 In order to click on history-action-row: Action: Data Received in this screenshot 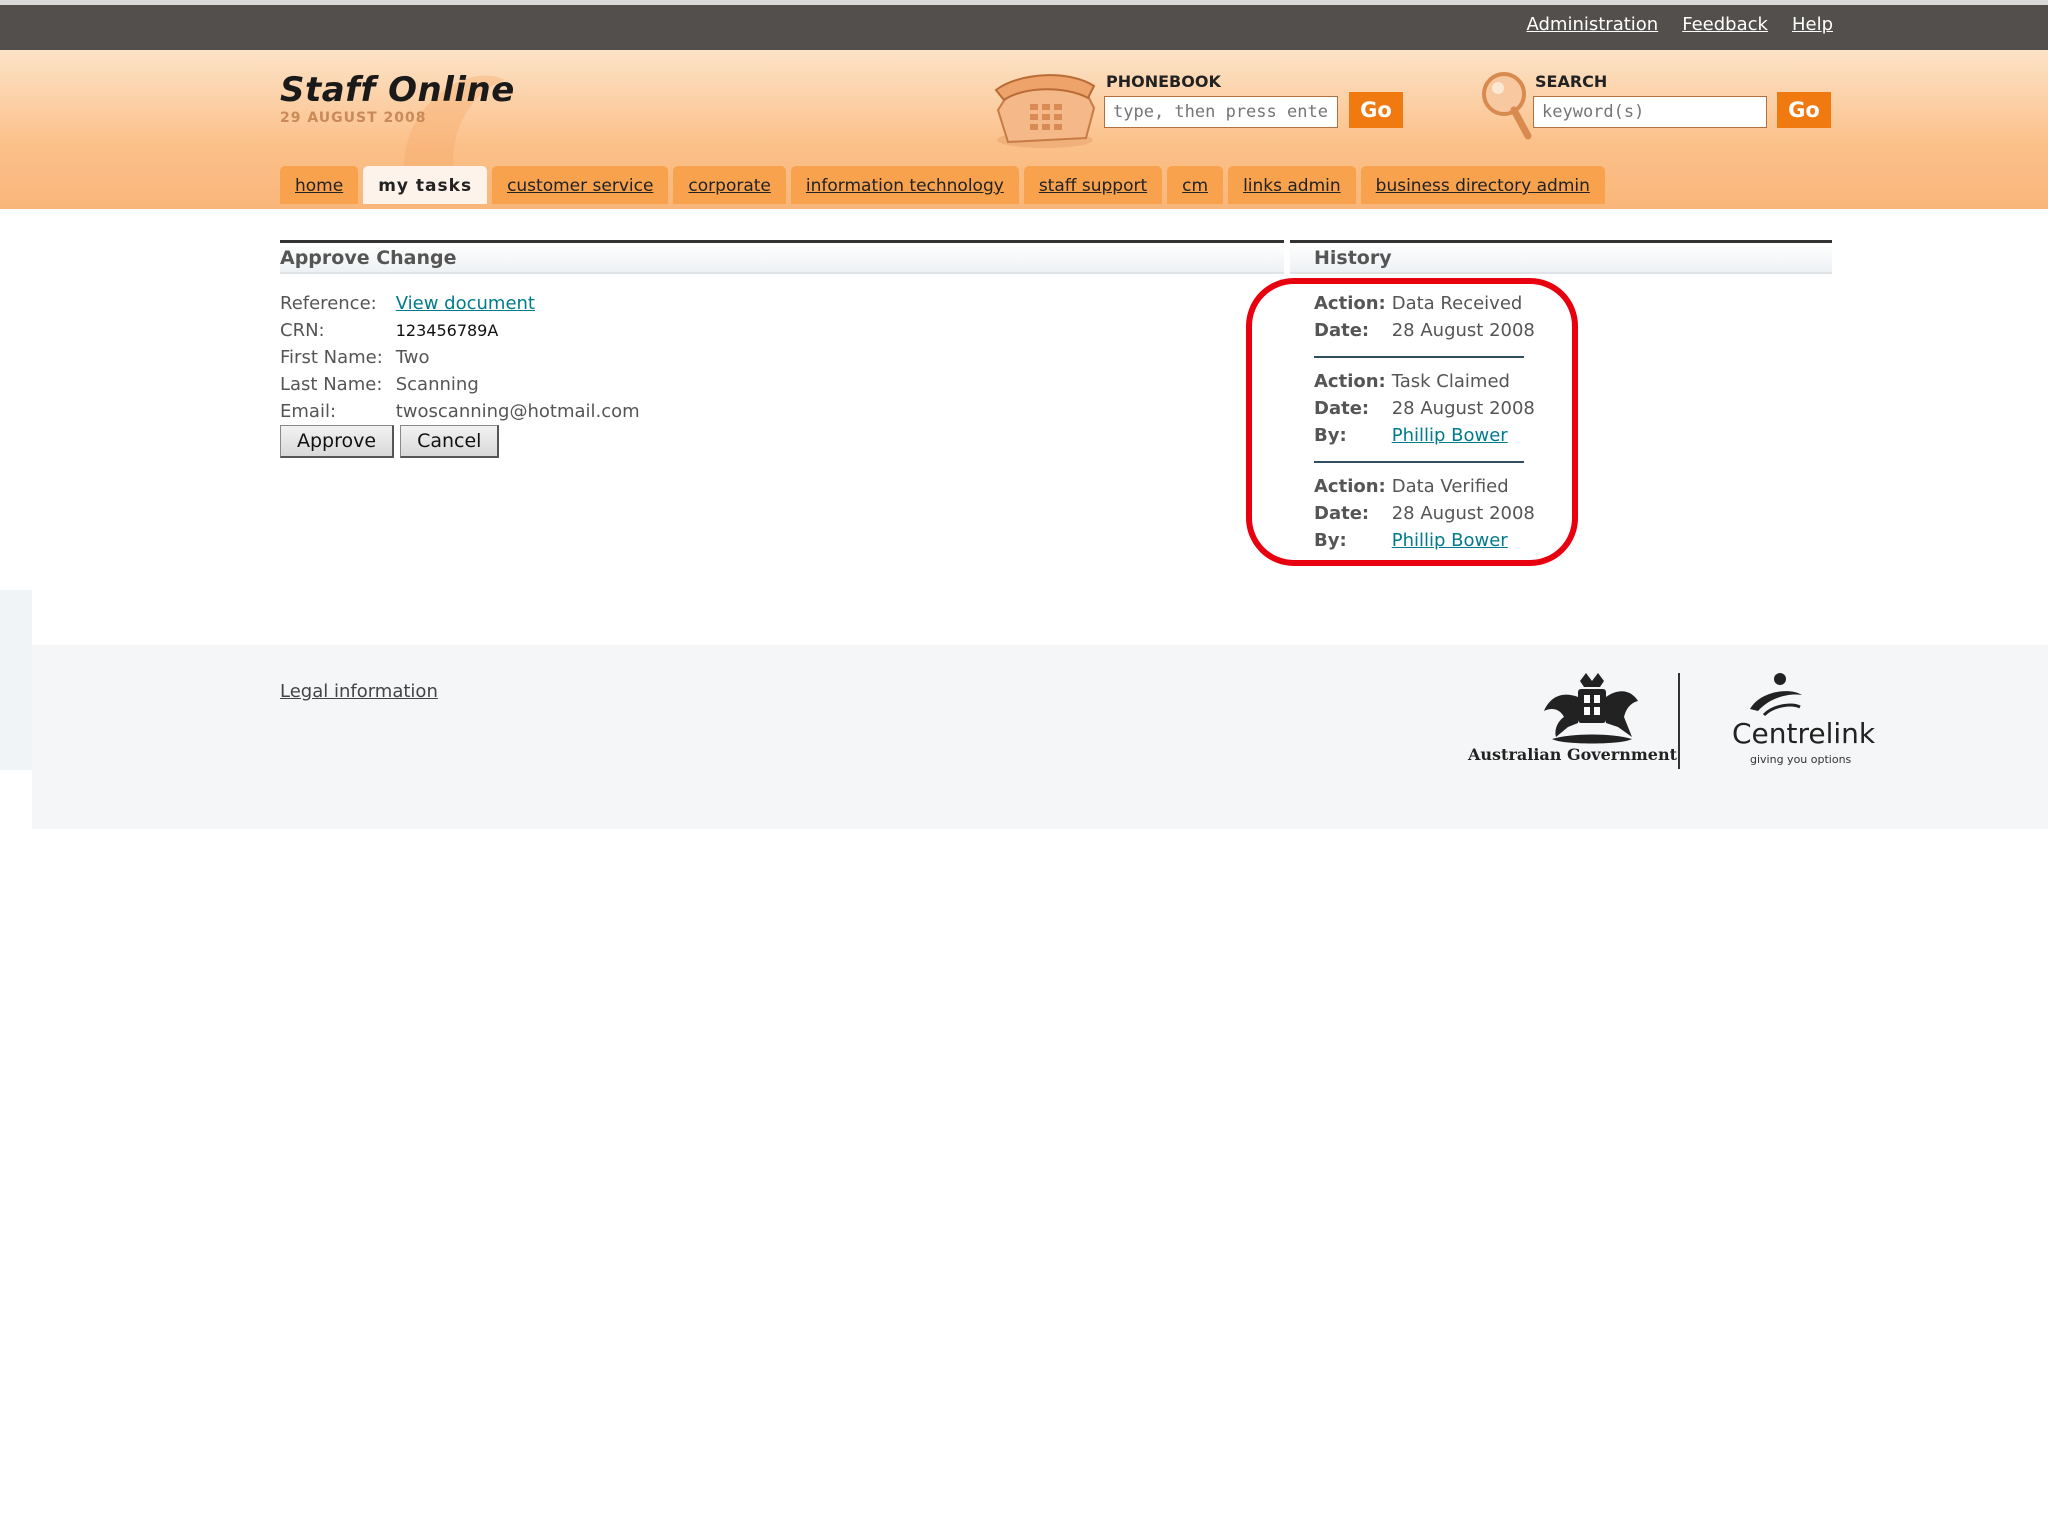, I will do `click(1419, 305)`.